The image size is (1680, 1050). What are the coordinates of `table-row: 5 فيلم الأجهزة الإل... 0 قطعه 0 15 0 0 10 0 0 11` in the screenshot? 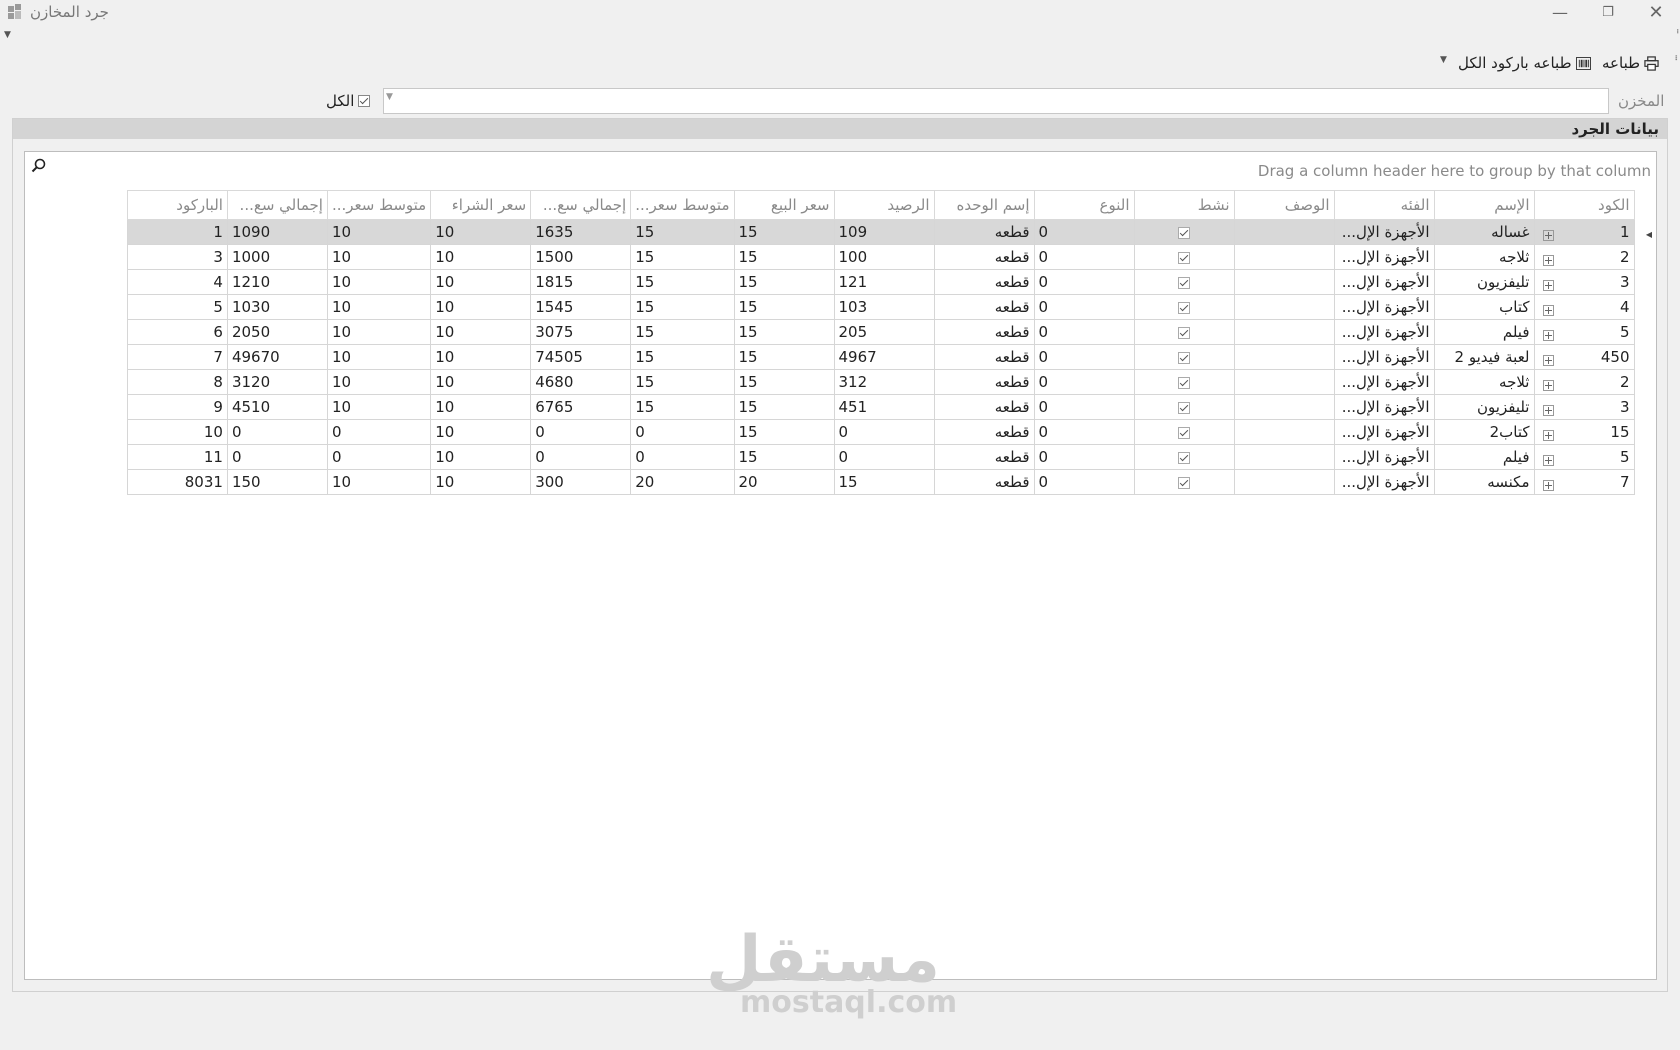 It's located at (891, 457).